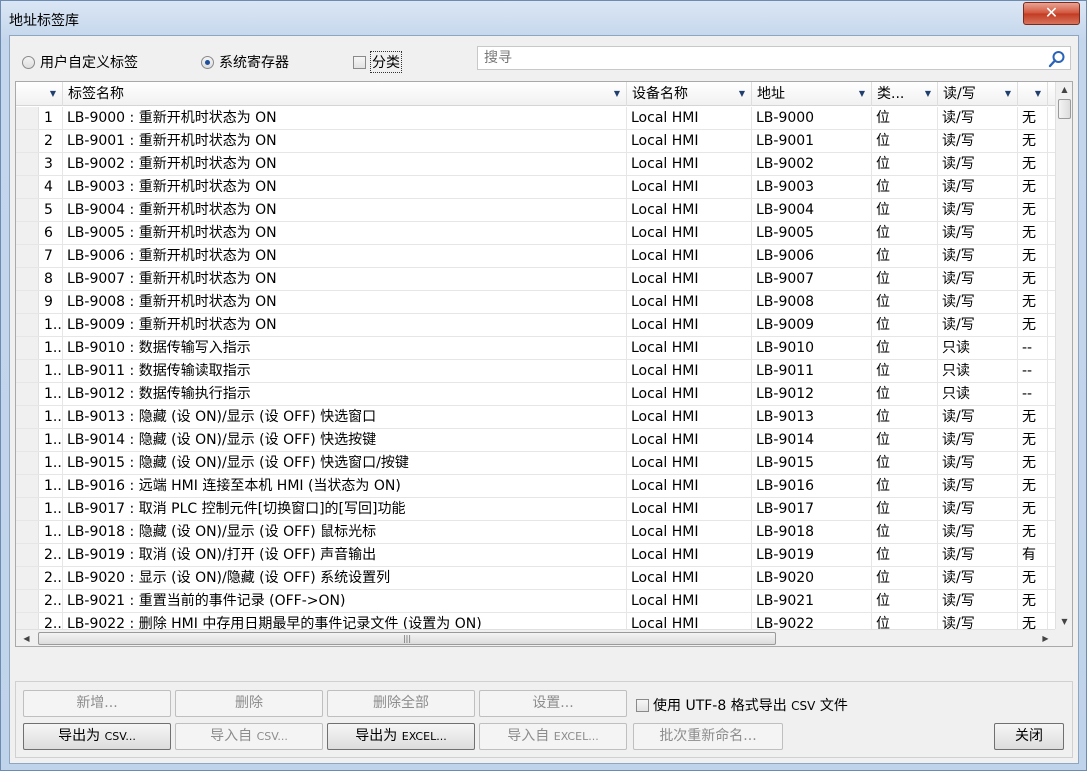 The image size is (1087, 771). I want to click on scroll-up-icon: ▲, so click(1064, 90).